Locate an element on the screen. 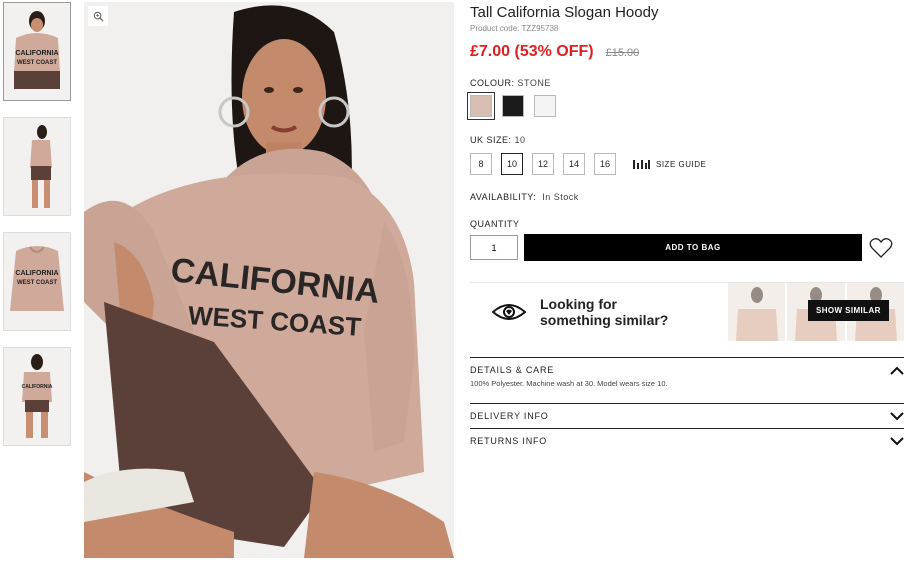 Image resolution: width=906 pixels, height=564 pixels. accordion-returns: RETURNS INFO is located at coordinates (687, 440).